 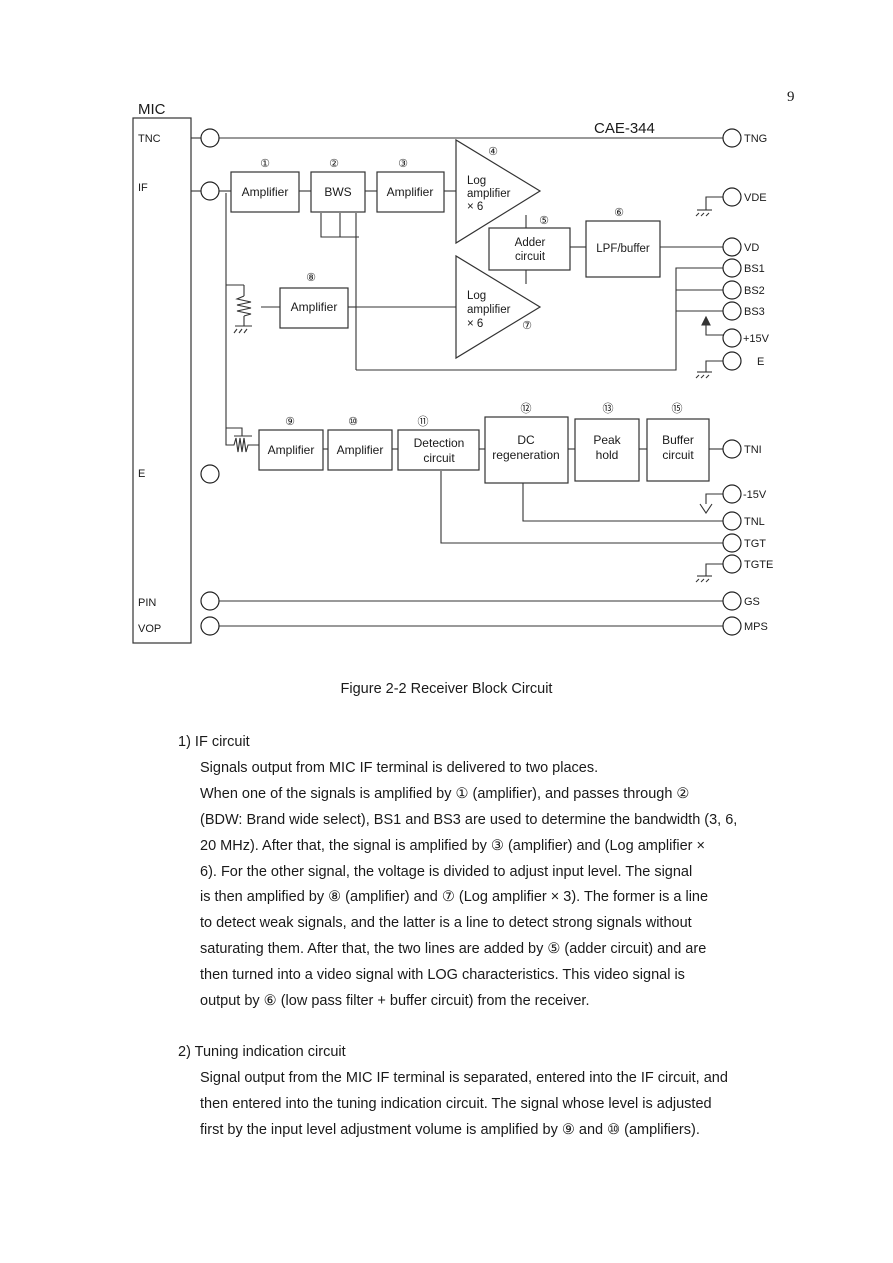 I want to click on terminal-plus15v-label: +15V, so click(x=756, y=339).